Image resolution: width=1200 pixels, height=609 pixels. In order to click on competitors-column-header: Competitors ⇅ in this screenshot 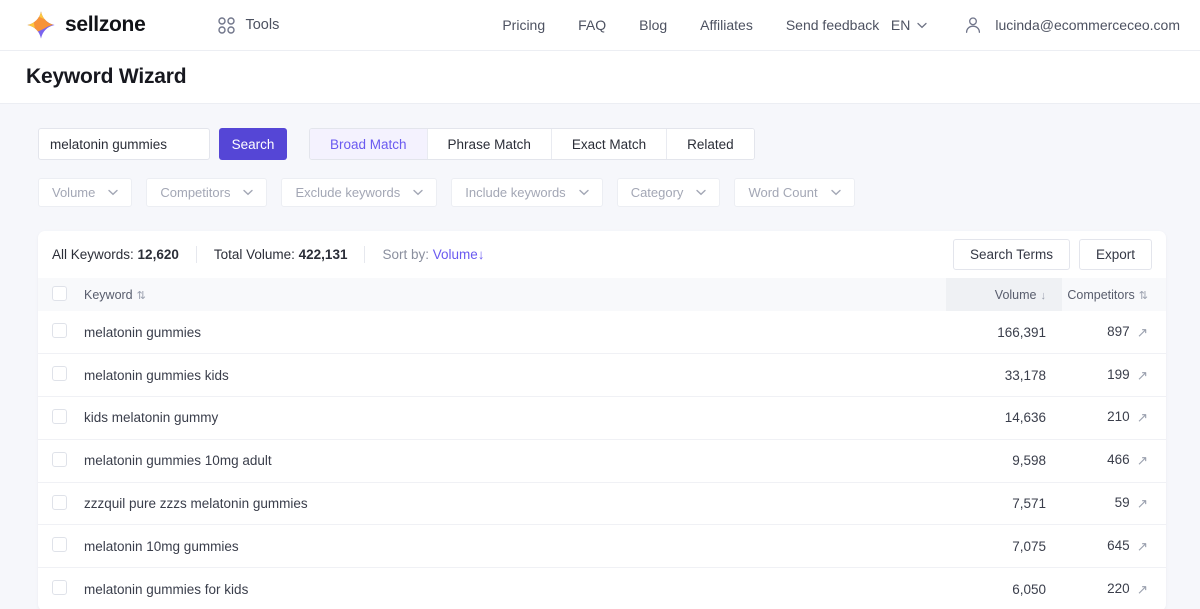, I will do `click(1114, 294)`.